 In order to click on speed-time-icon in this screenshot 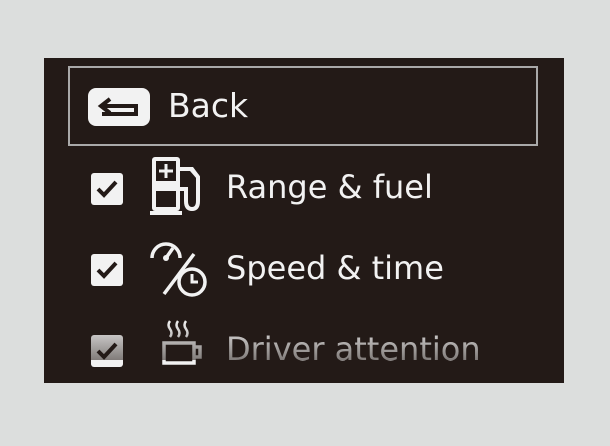, I will do `click(178, 269)`.